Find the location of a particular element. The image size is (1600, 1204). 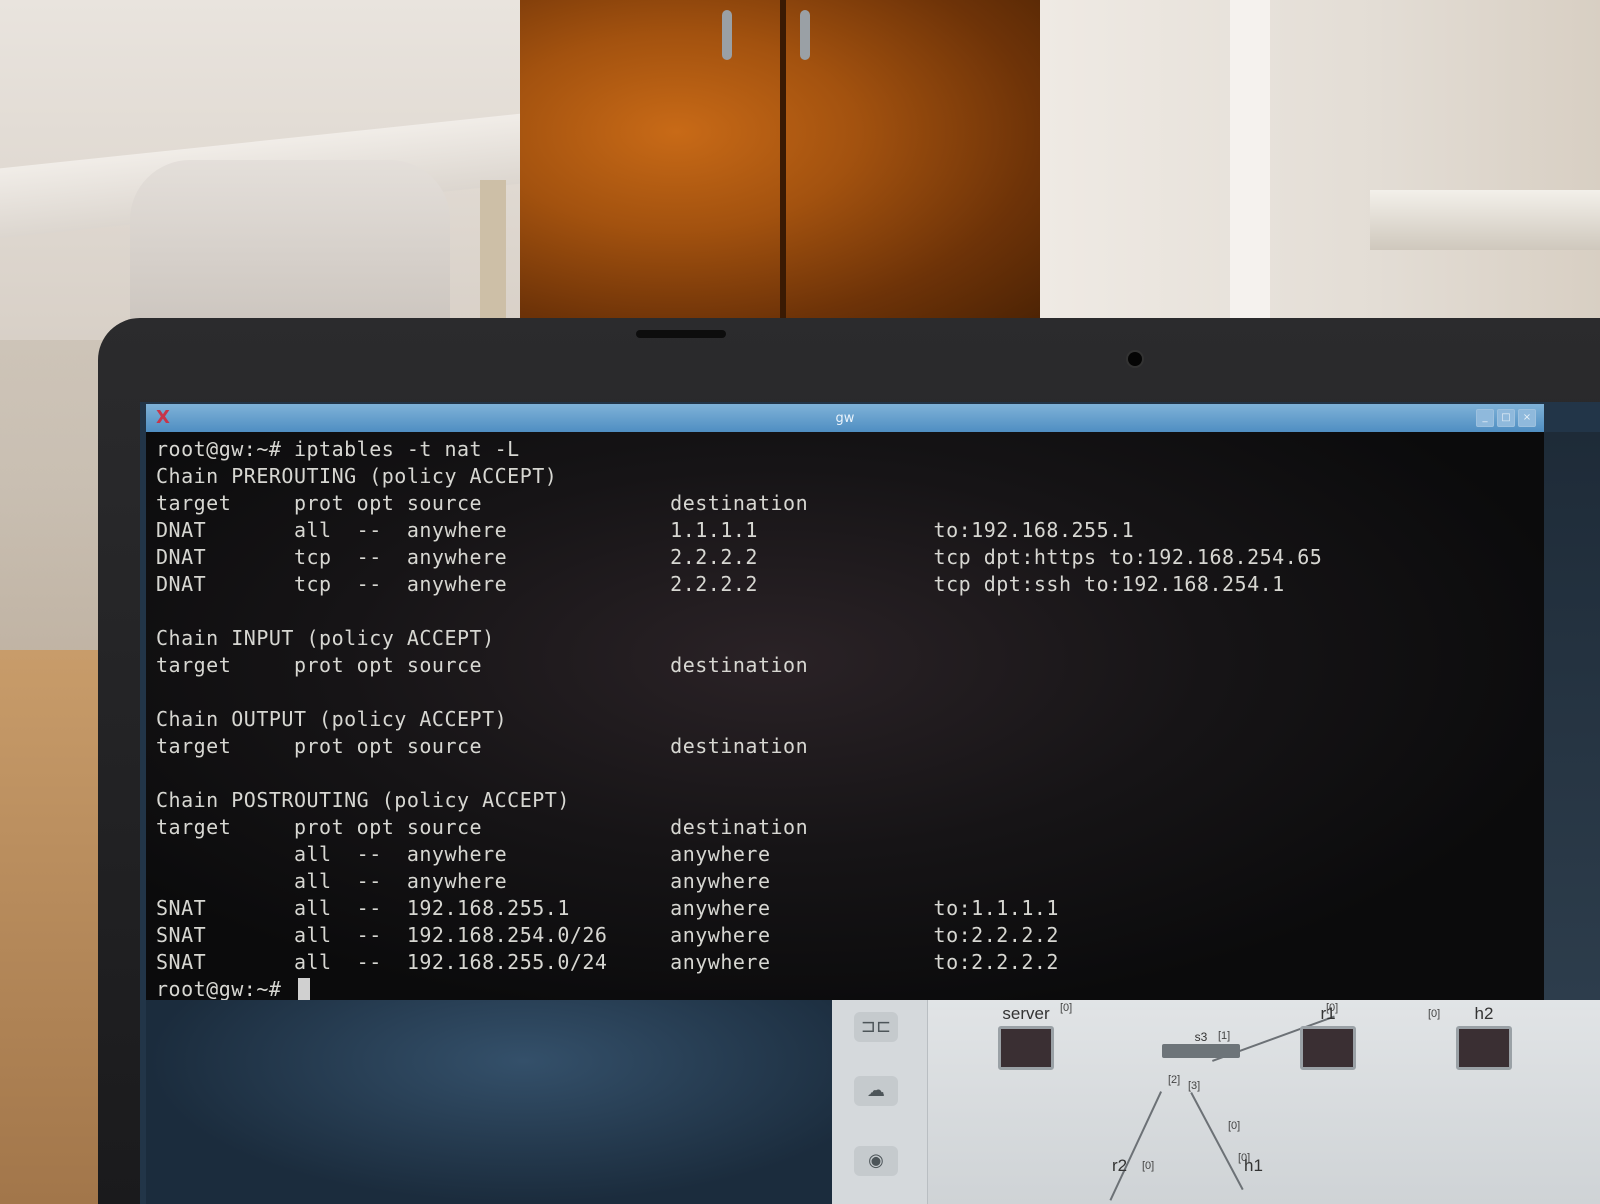

node-h2: h2 is located at coordinates (1484, 1037).